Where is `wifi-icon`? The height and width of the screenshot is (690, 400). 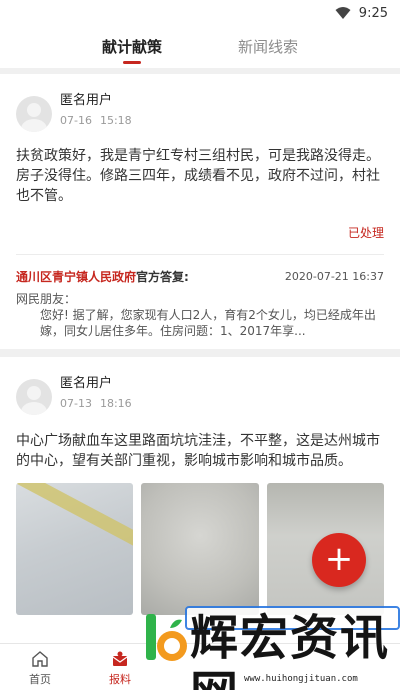
wifi-icon is located at coordinates (343, 13).